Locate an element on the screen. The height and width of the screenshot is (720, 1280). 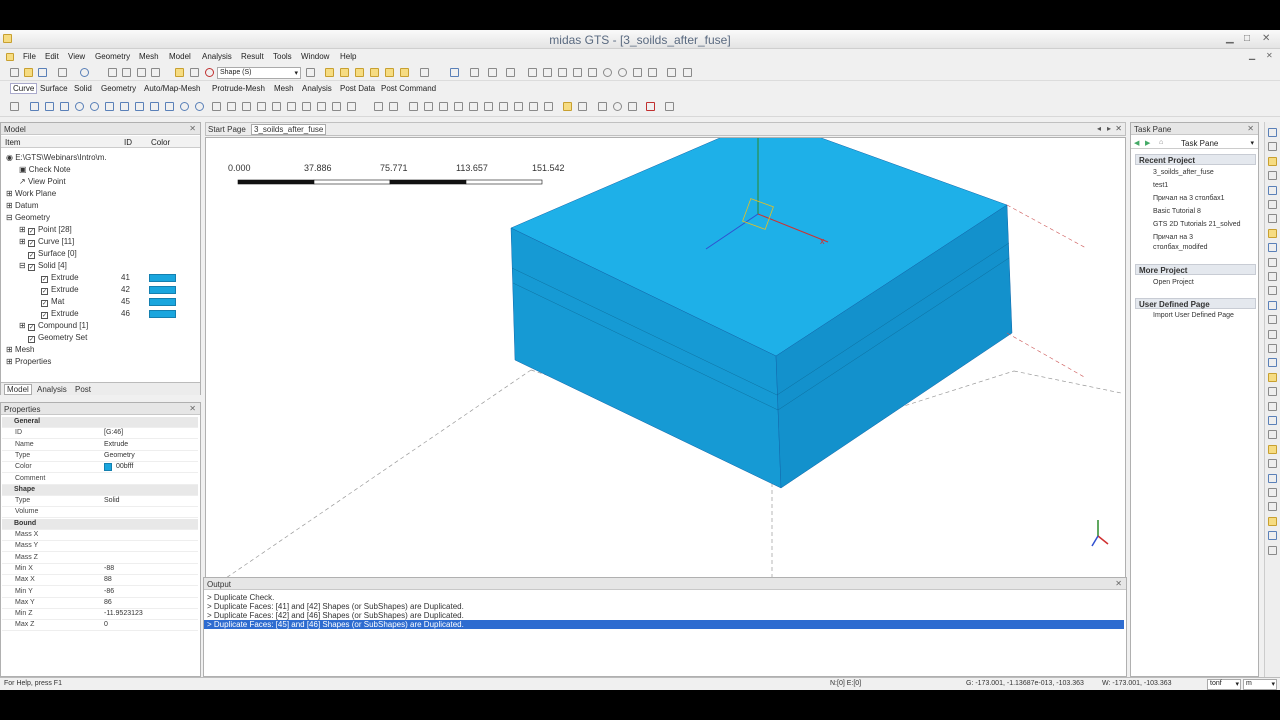
property-row: Mass Z is located at coordinates (100, 558).